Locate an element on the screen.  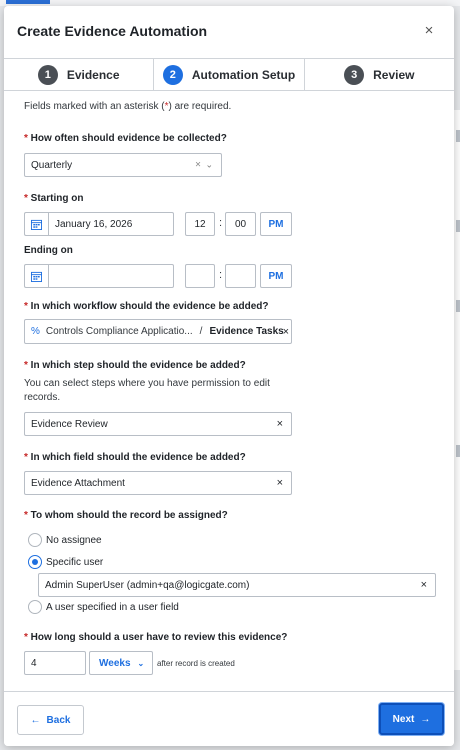
field-select: Evidence Attachment × is located at coordinates (158, 483).